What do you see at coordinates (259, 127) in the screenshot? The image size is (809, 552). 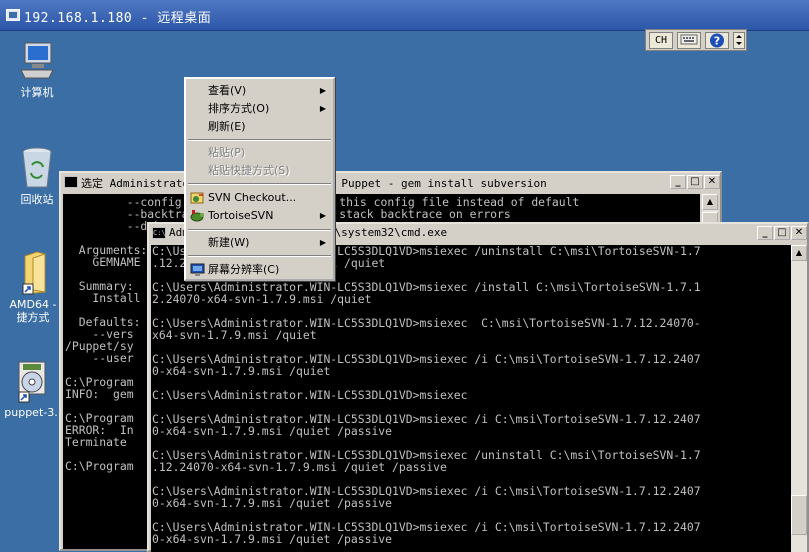 I see `menu-item-refresh: 刷新(E)` at bounding box center [259, 127].